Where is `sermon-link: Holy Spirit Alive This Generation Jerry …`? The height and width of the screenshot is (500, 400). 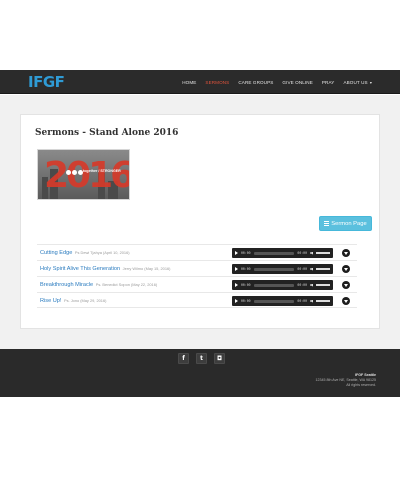
sermon-link: Holy Spirit Alive This Generation Jerry … is located at coordinates (105, 269).